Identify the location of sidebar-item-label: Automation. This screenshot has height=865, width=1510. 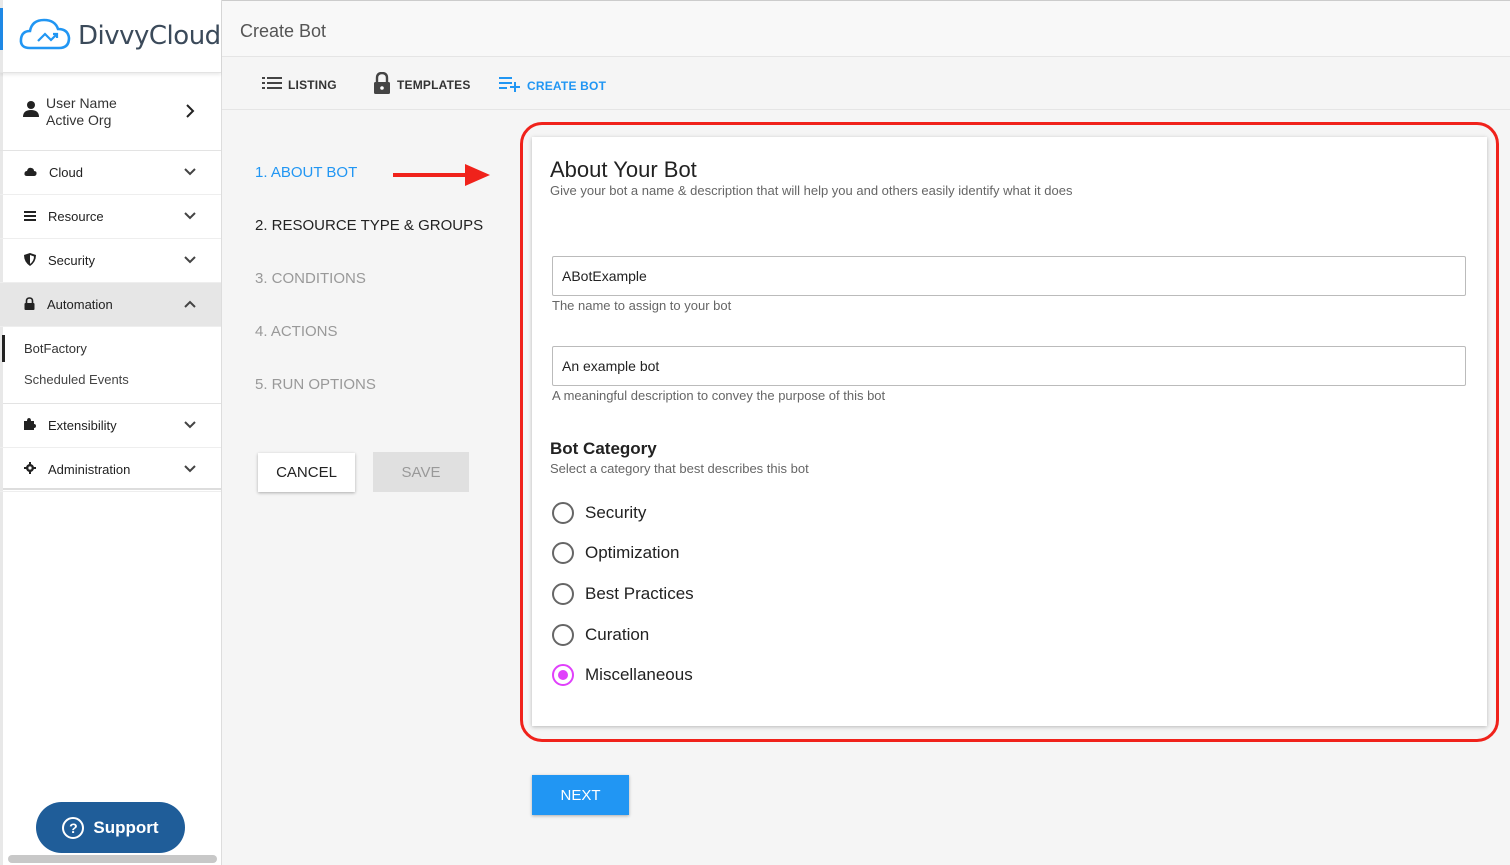
(80, 304).